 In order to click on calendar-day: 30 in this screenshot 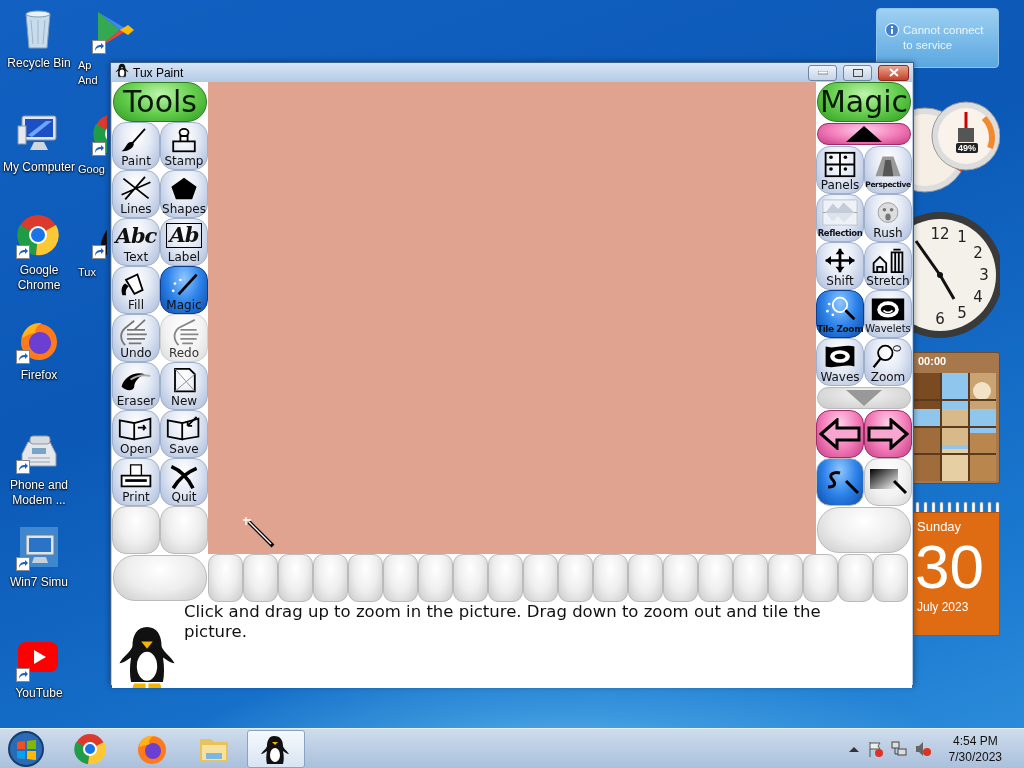, I will do `click(949, 567)`.